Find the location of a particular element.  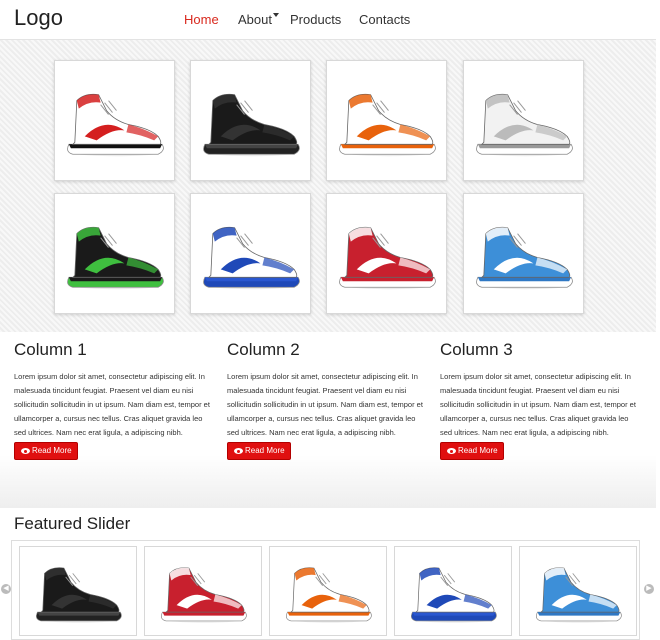

nav-home-label: Home is located at coordinates (201, 19).